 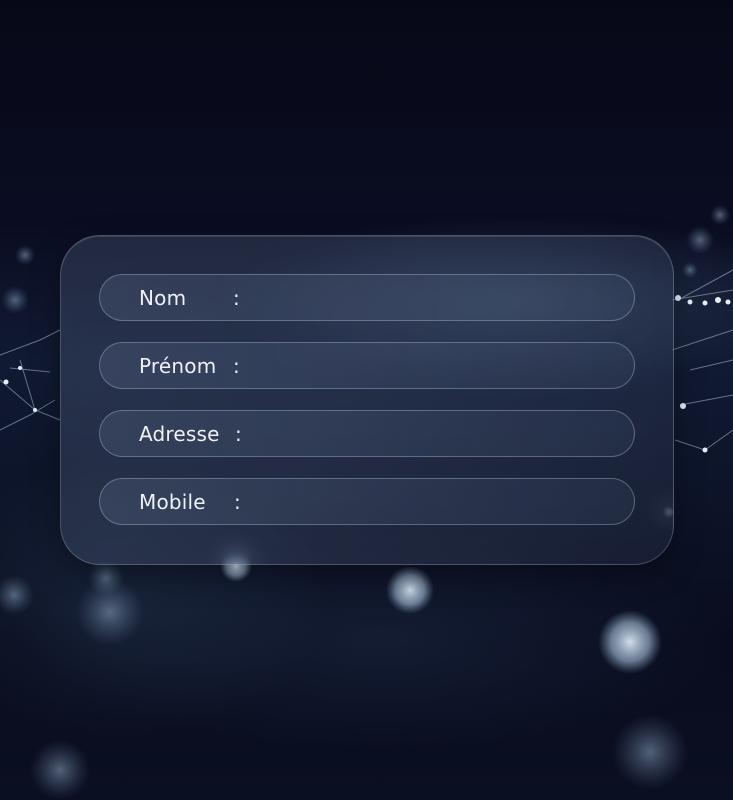 I want to click on mobile-label: Mobile, so click(x=172, y=502).